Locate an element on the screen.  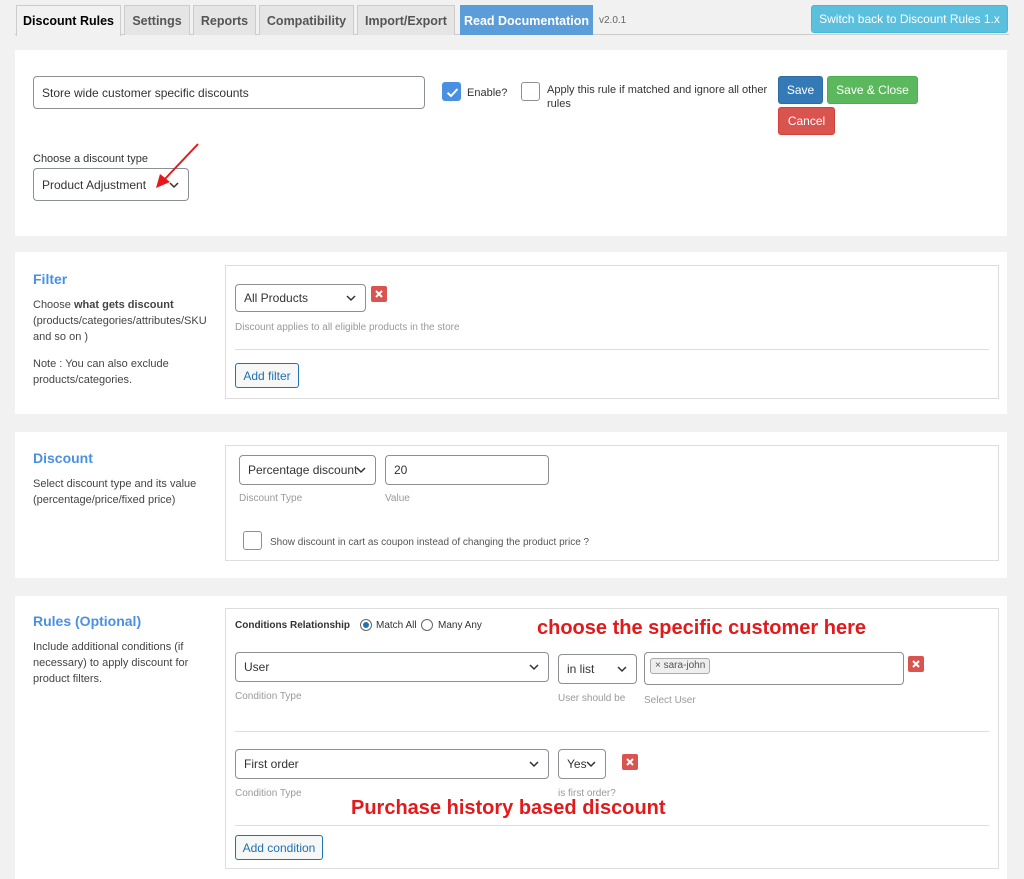
user-should-be-caption: User should be is located at coordinates (592, 698).